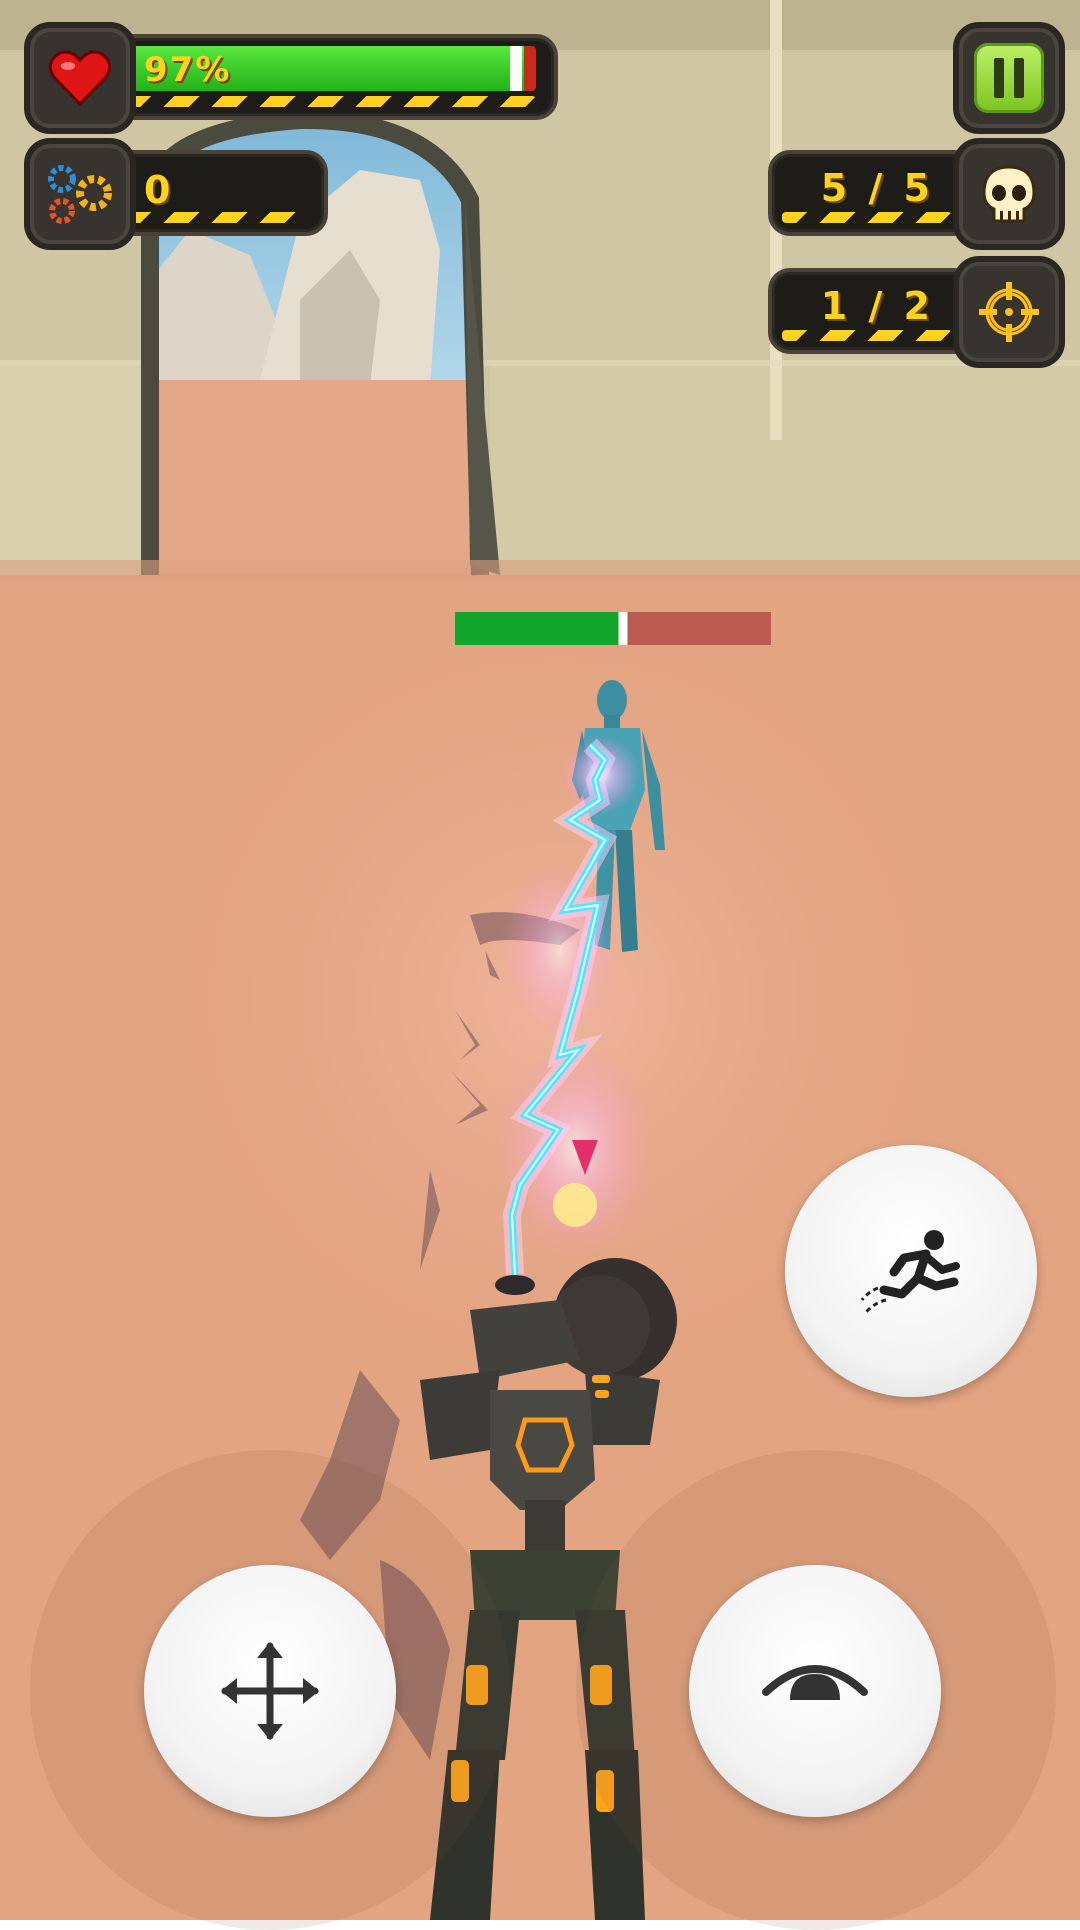 Image resolution: width=1080 pixels, height=1930 pixels. I want to click on targets-hazard-strip, so click(867, 335).